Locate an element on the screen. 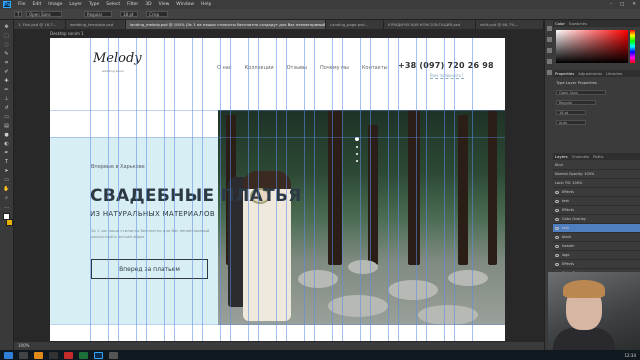 Image resolution: width=640 pixels, height=360 pixels. menu-file: File is located at coordinates (22, 4).